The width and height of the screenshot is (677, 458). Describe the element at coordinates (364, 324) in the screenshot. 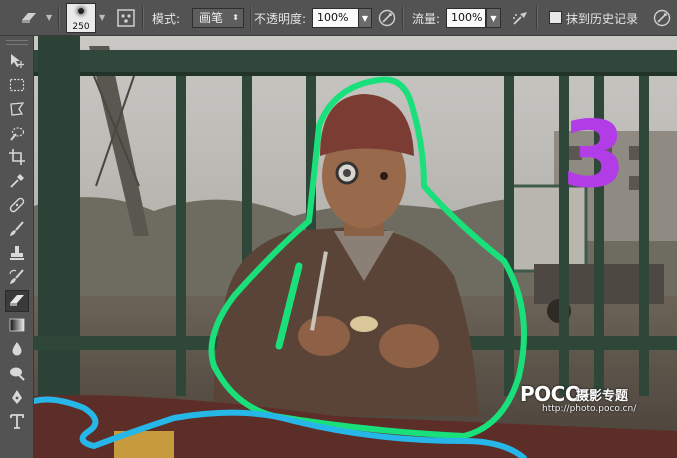

I see `held-object` at that location.